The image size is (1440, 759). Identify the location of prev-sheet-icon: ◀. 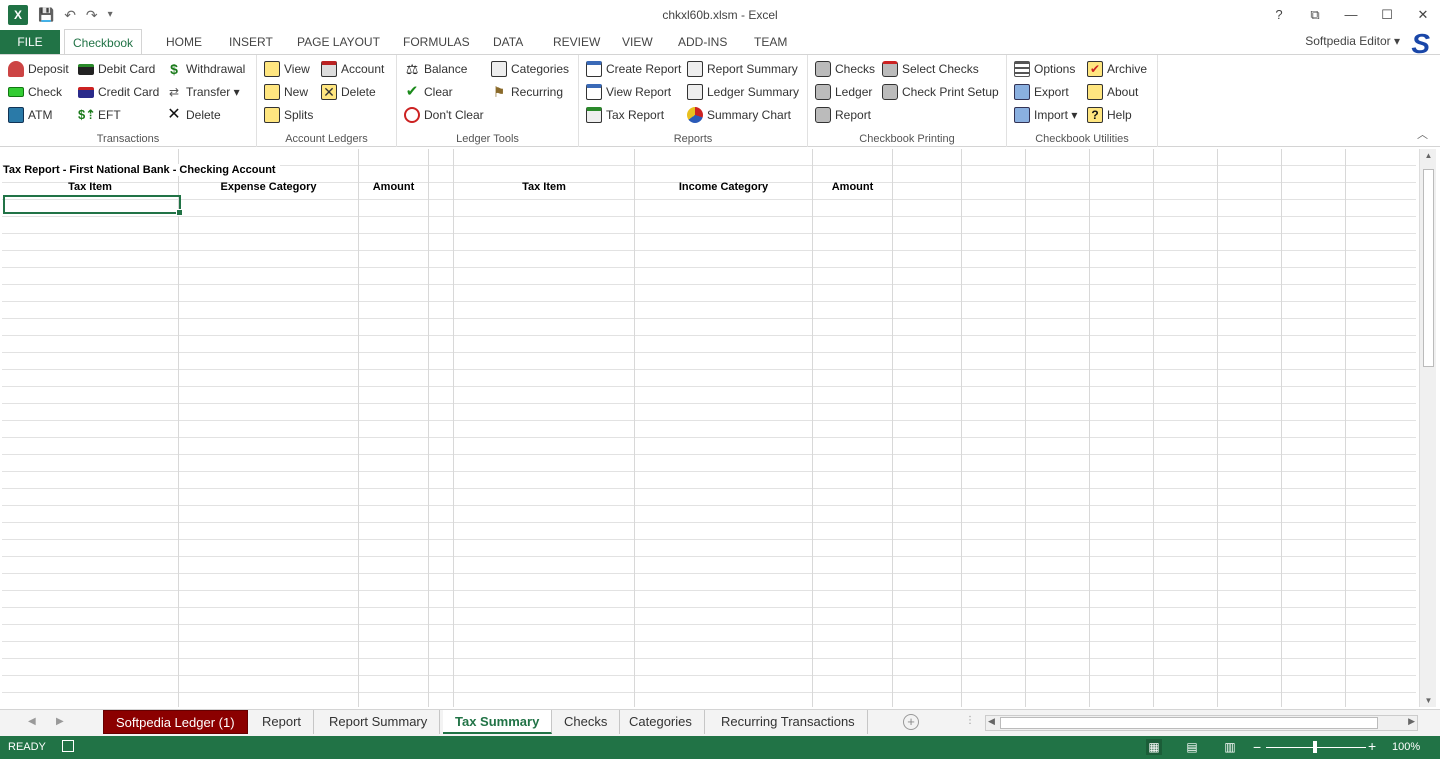
(32, 721).